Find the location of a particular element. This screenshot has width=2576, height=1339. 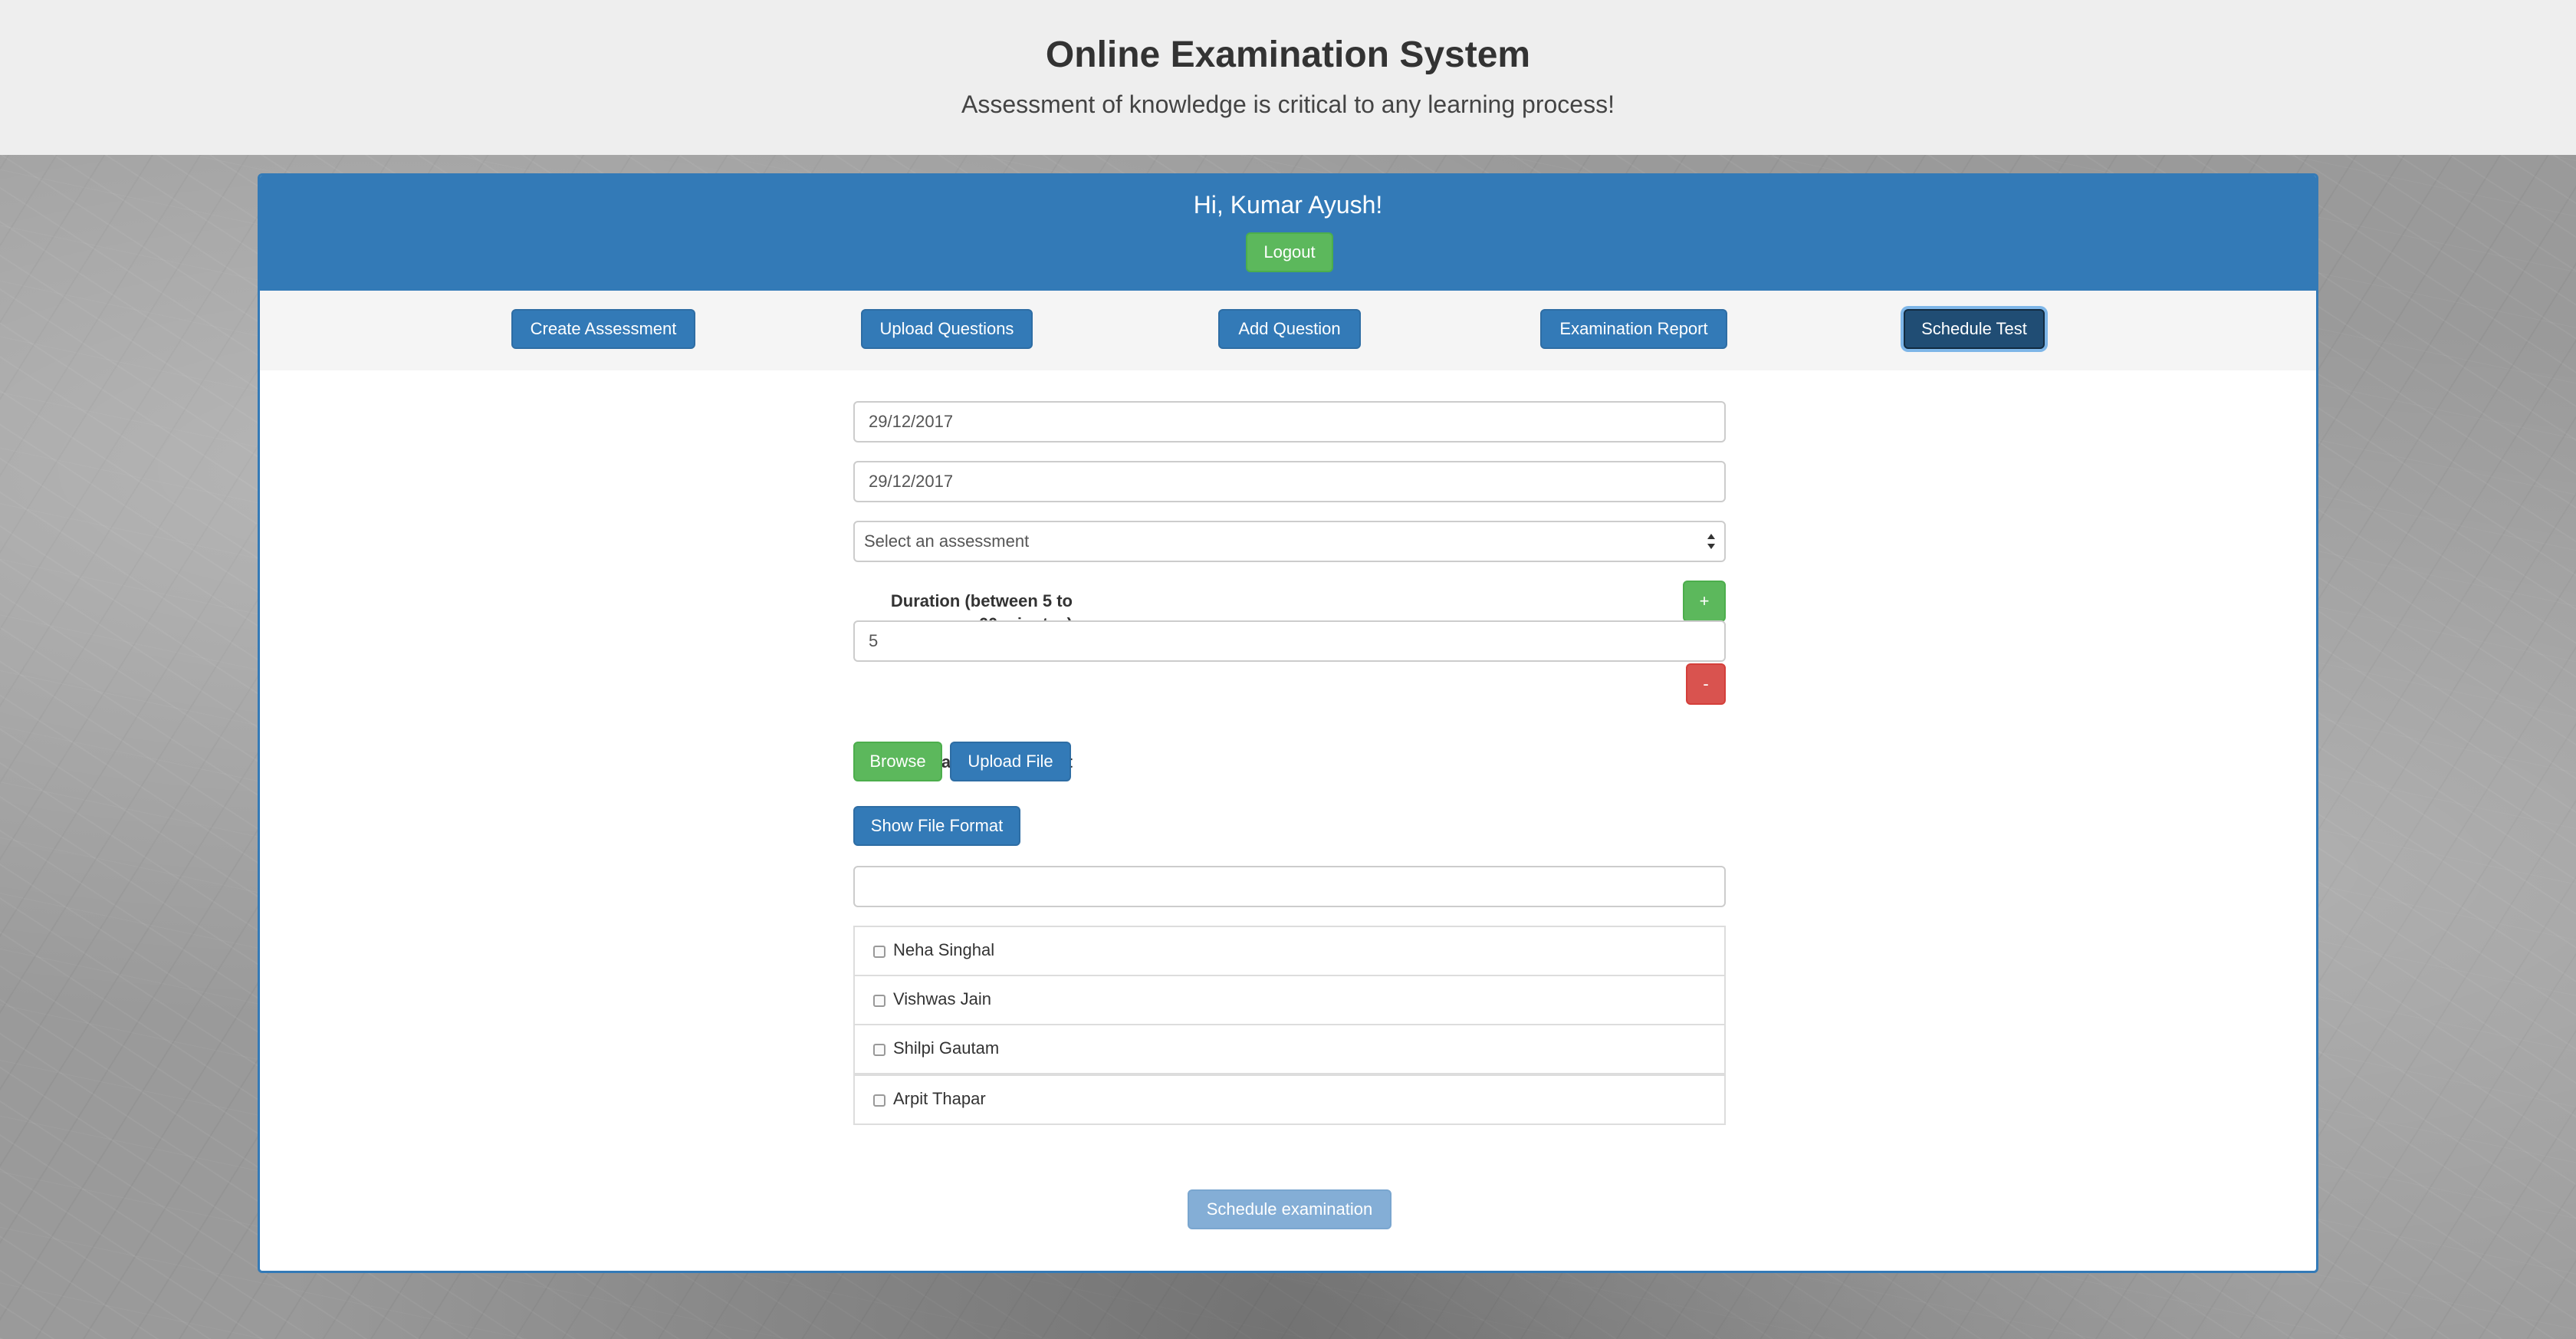

site-title: Online Examination System is located at coordinates (1288, 55).